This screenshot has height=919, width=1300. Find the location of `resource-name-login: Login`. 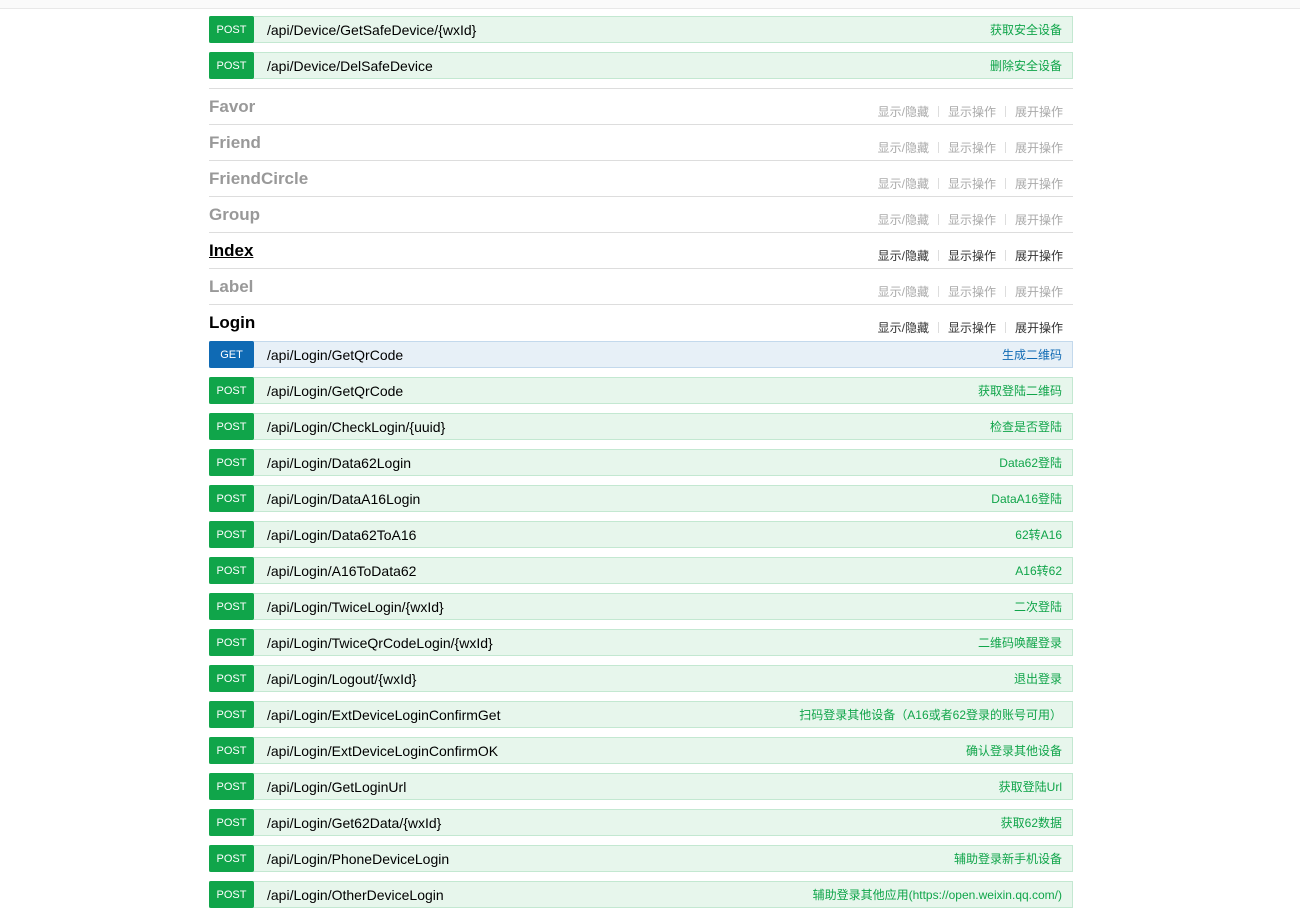

resource-name-login: Login is located at coordinates (232, 323).